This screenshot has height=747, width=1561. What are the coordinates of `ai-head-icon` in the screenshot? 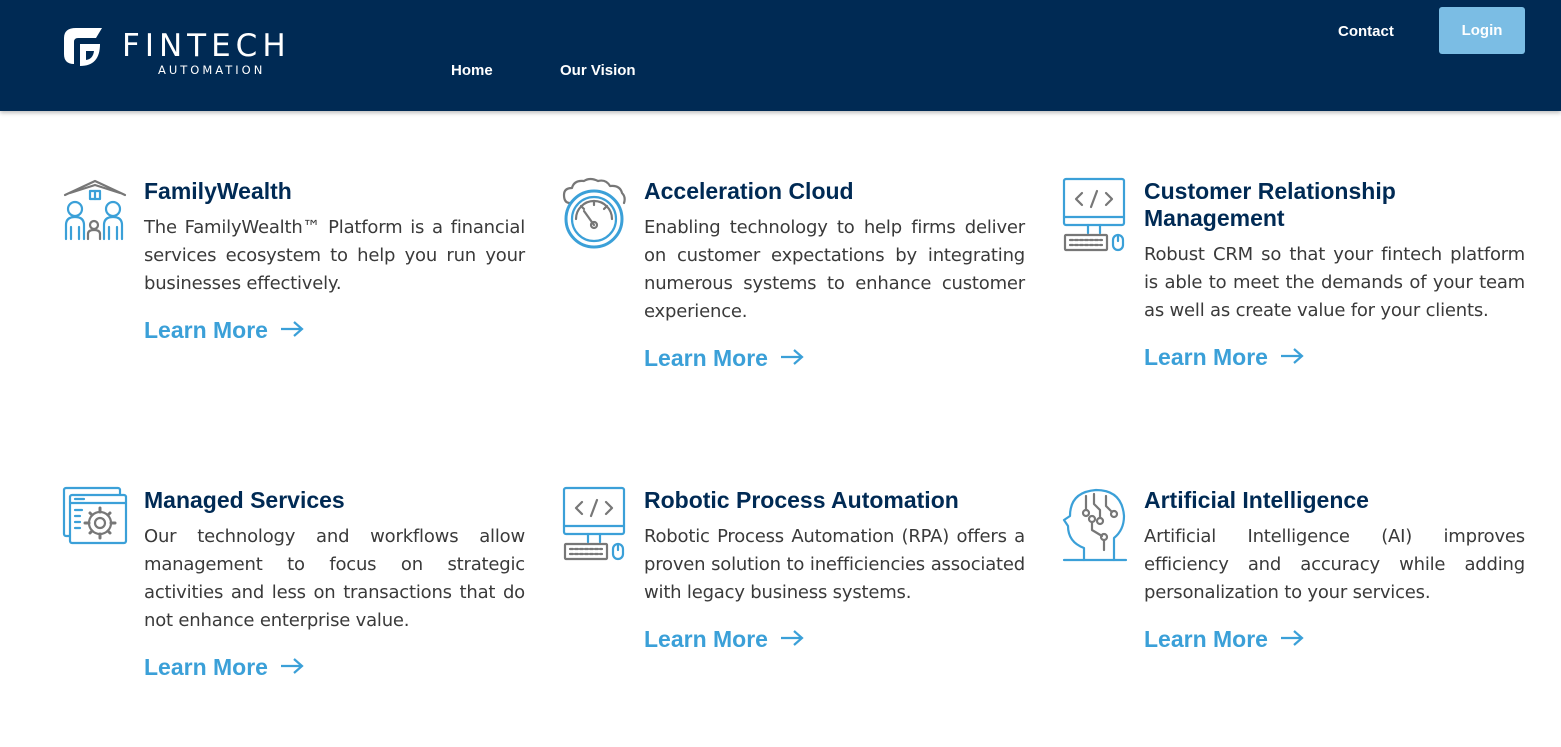 It's located at (1096, 526).